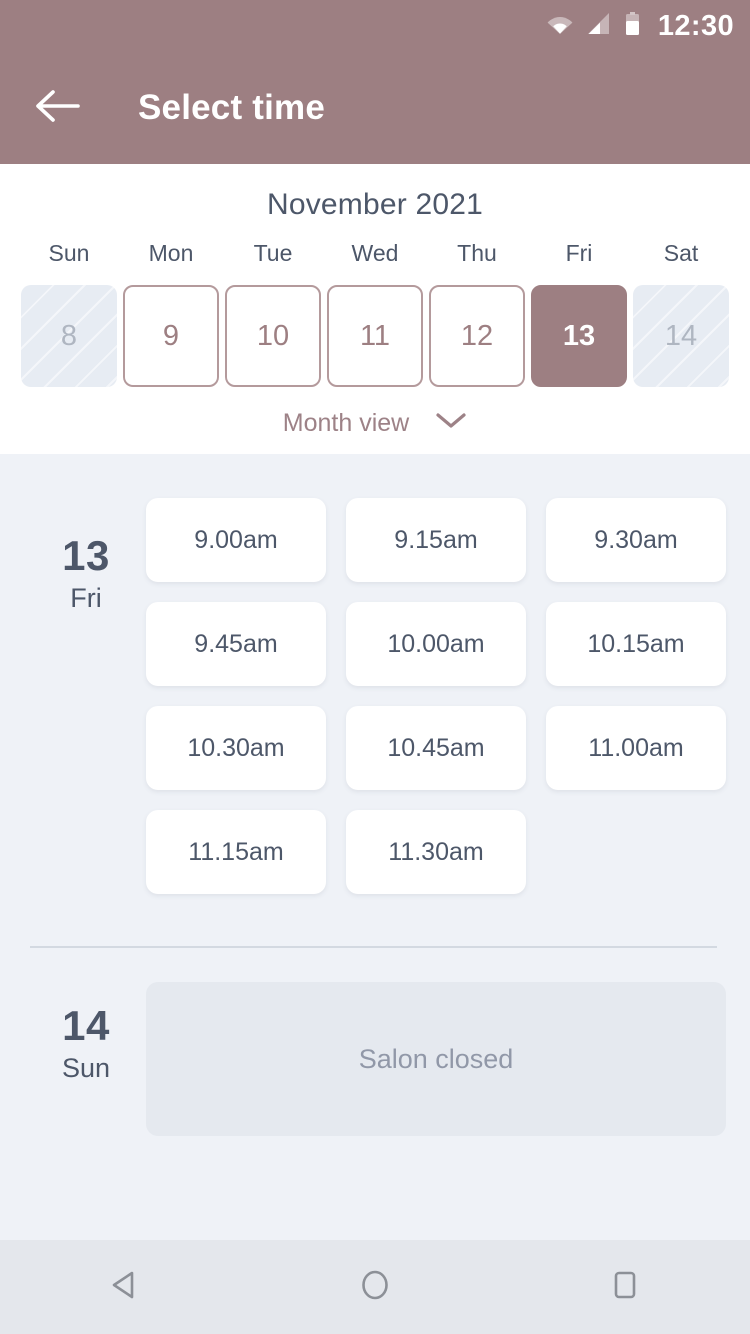 The width and height of the screenshot is (750, 1334). What do you see at coordinates (346, 423) in the screenshot?
I see `month-view-toggle-label: Month view` at bounding box center [346, 423].